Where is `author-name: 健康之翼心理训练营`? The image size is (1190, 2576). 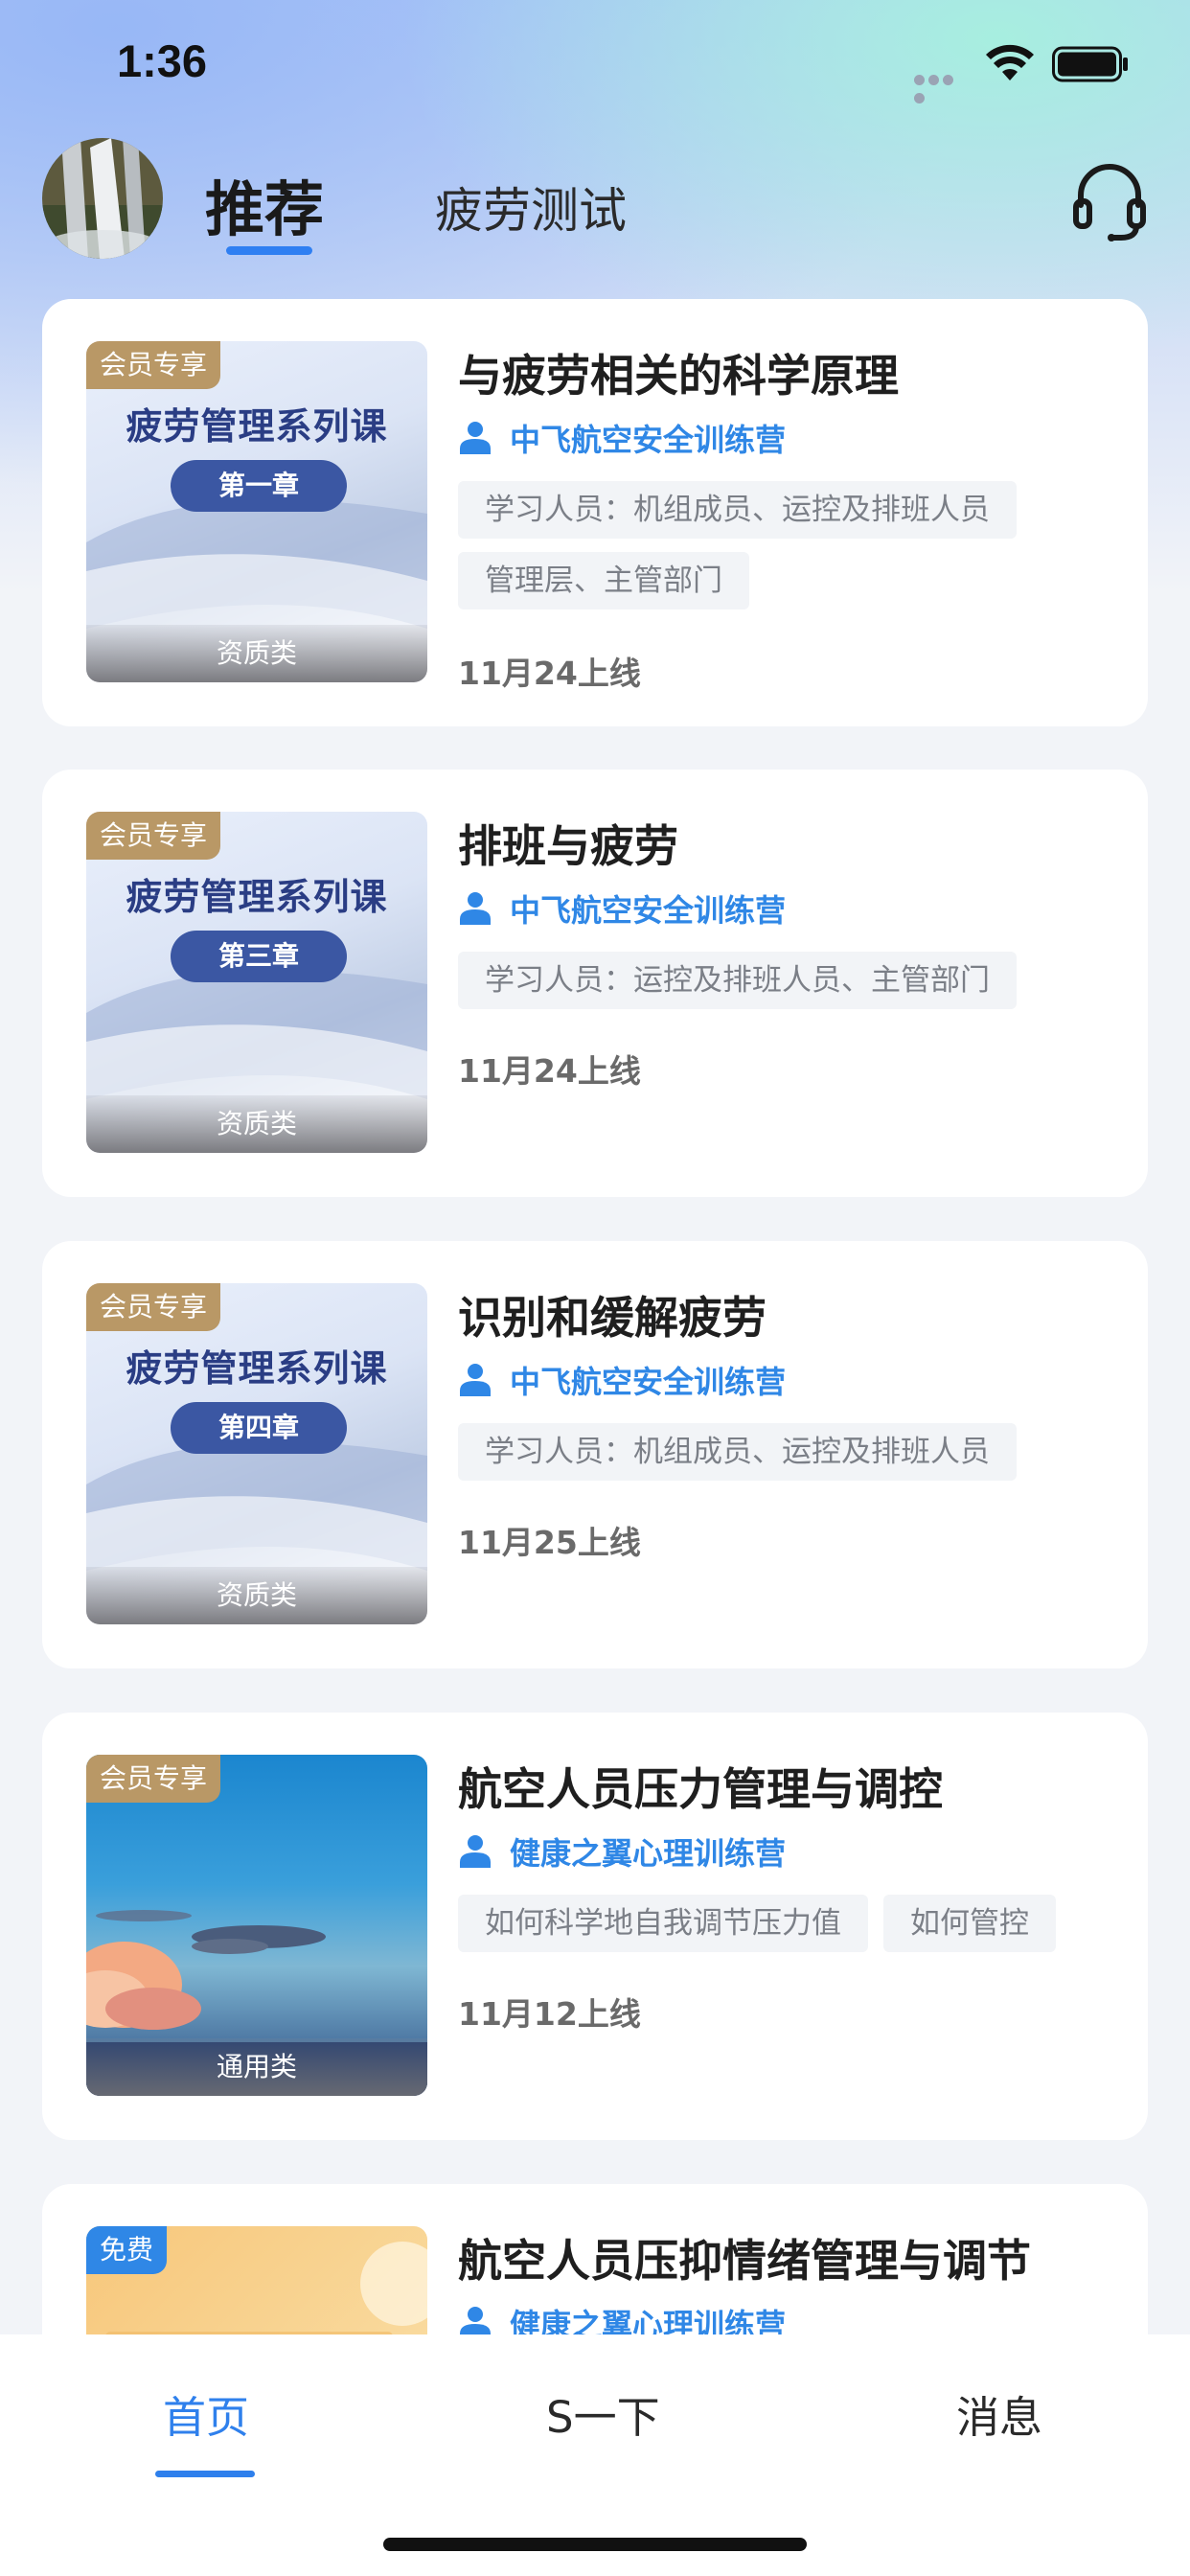 author-name: 健康之翼心理训练营 is located at coordinates (649, 1853).